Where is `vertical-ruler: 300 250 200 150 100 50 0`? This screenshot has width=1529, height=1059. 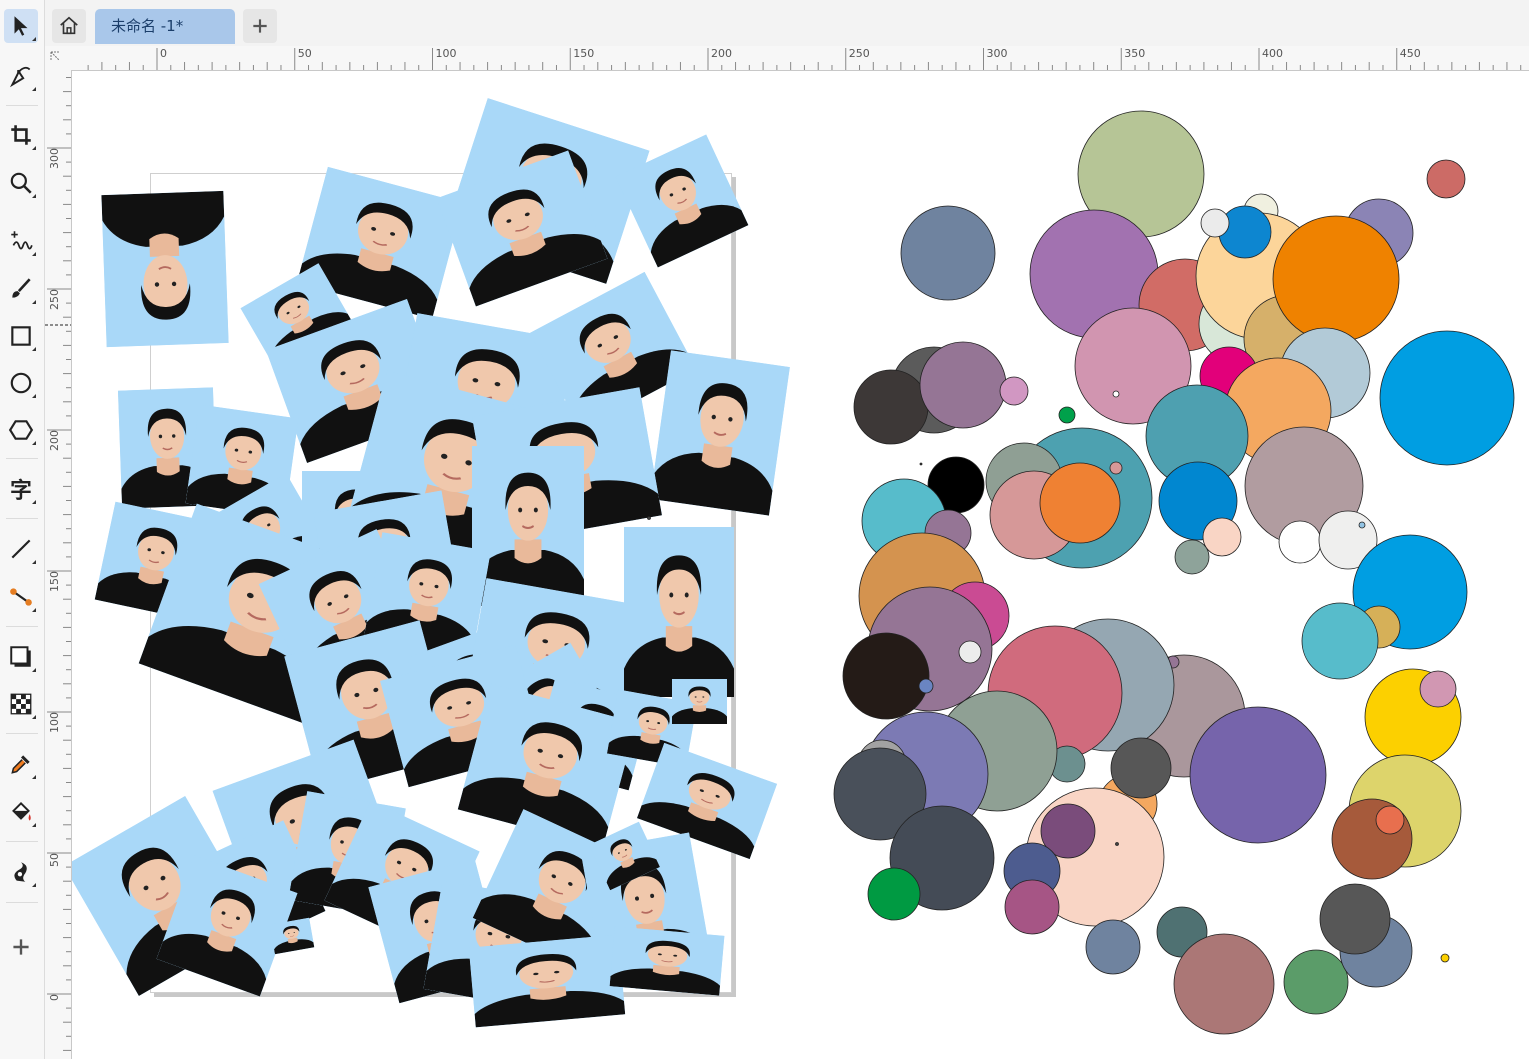
vertical-ruler: 300 250 200 150 100 50 0 is located at coordinates (58, 564).